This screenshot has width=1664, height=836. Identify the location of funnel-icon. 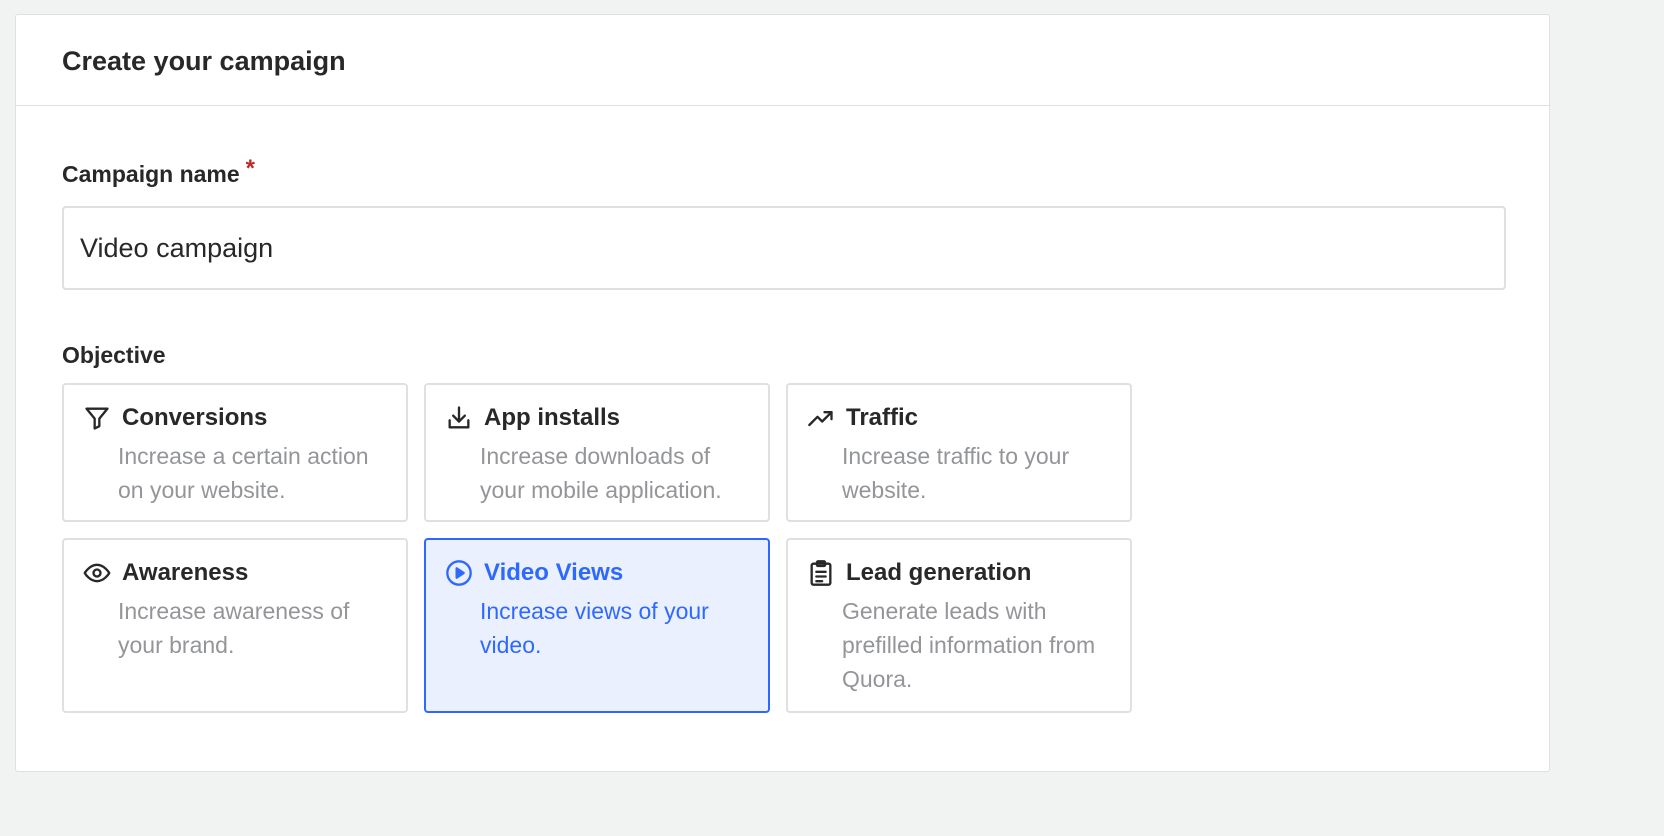
(97, 418).